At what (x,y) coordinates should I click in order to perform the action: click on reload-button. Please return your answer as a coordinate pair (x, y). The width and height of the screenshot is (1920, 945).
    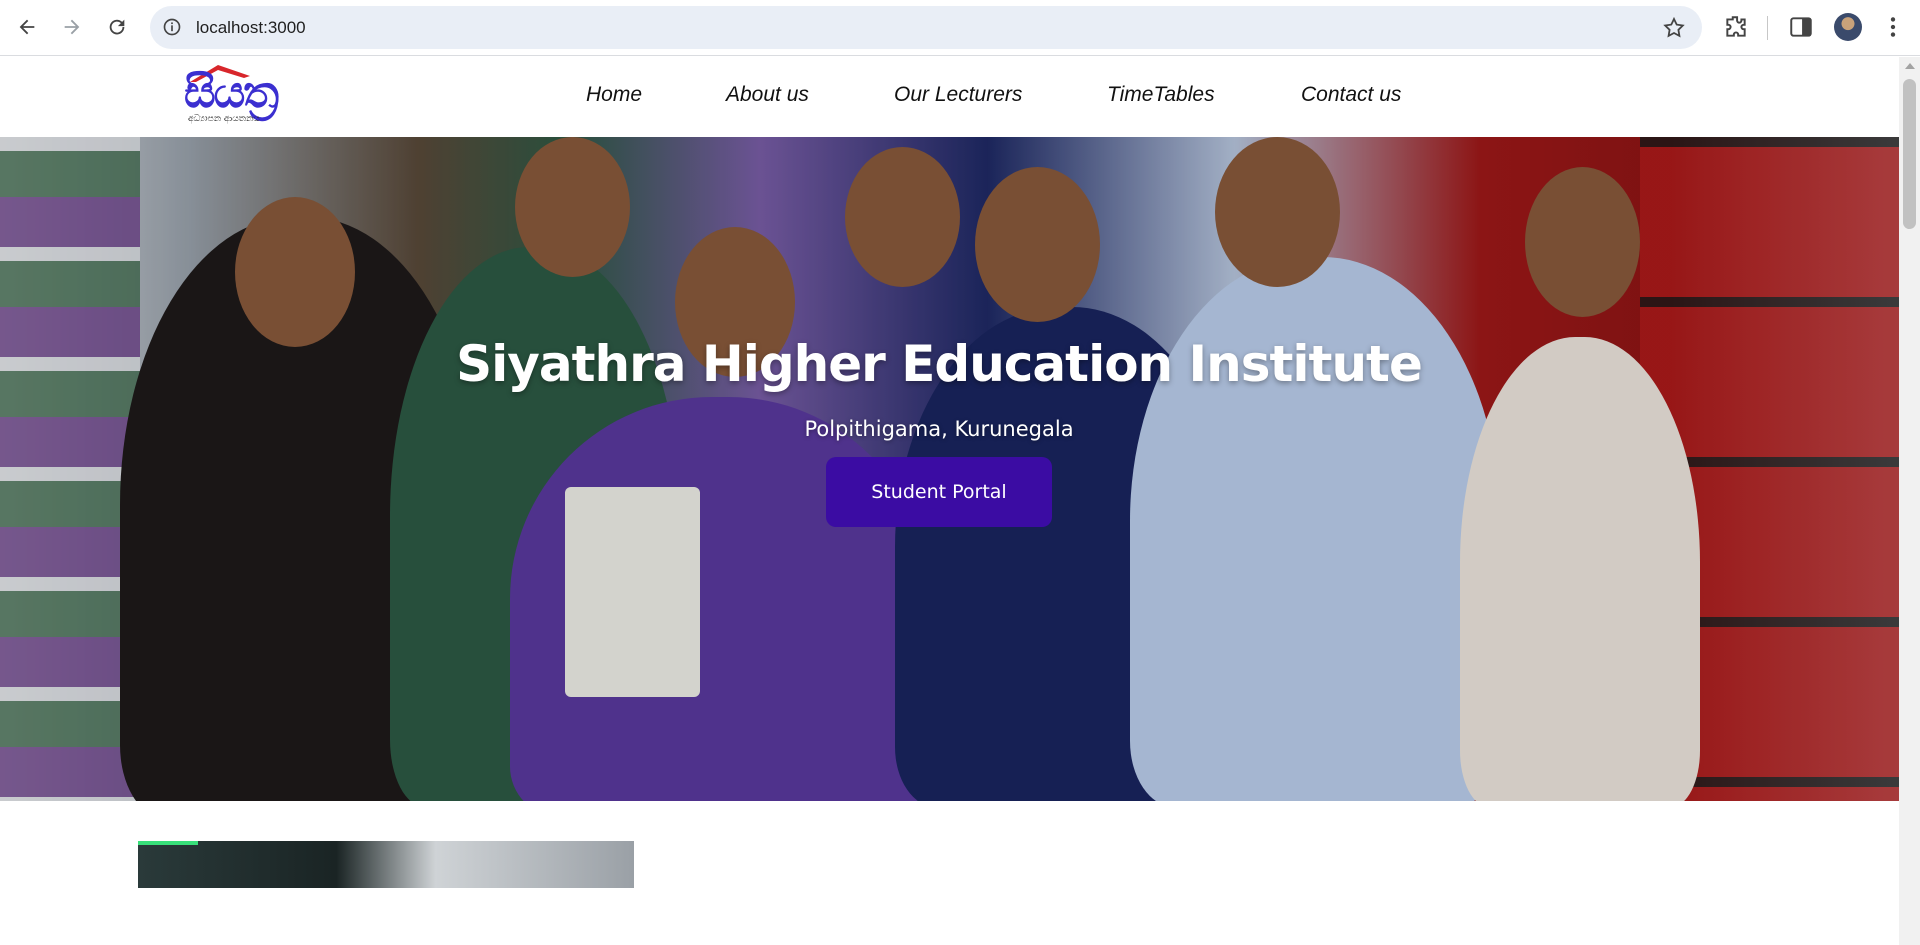
    Looking at the image, I should click on (117, 27).